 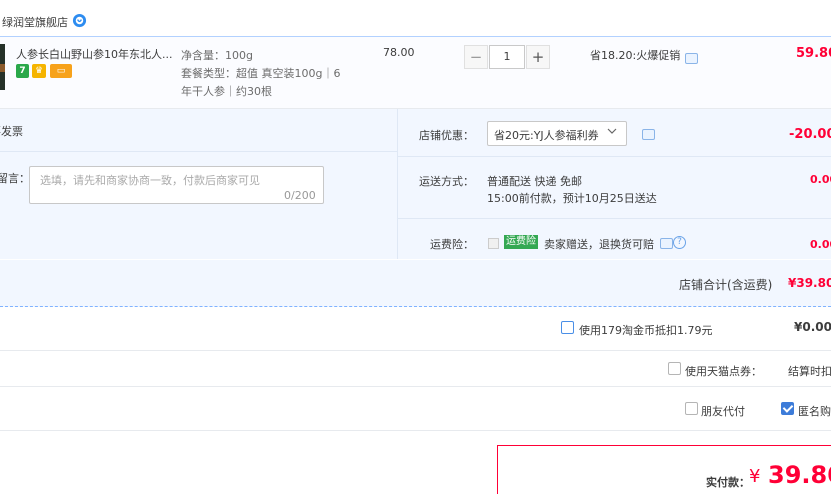 What do you see at coordinates (728, 482) in the screenshot?
I see `payment-label: 实付款：` at bounding box center [728, 482].